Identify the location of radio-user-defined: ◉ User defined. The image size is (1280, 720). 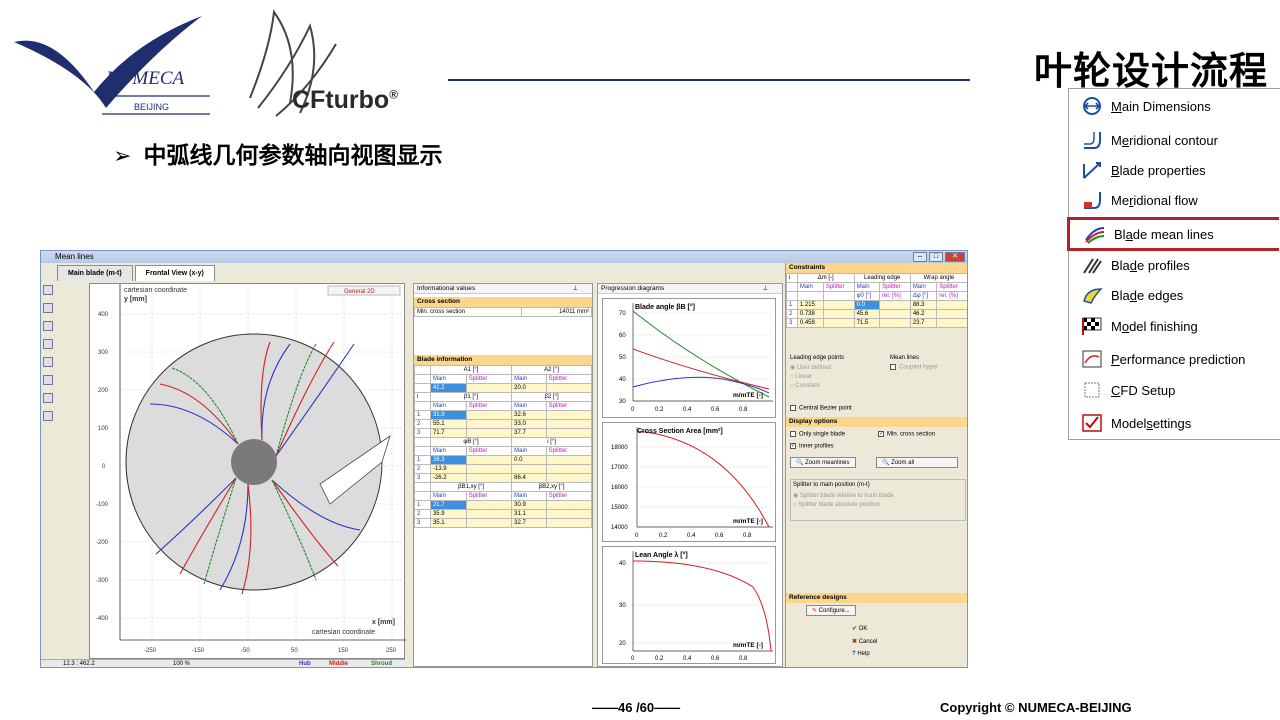
(817, 367).